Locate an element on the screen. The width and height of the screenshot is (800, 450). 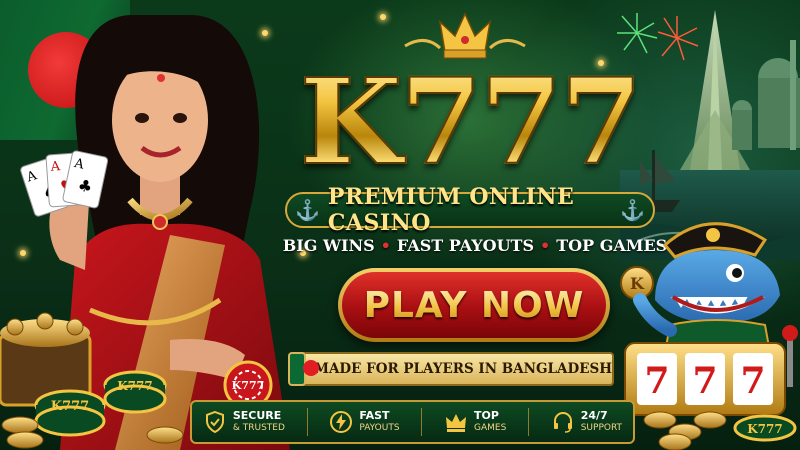
headset-icon is located at coordinates (562, 422).